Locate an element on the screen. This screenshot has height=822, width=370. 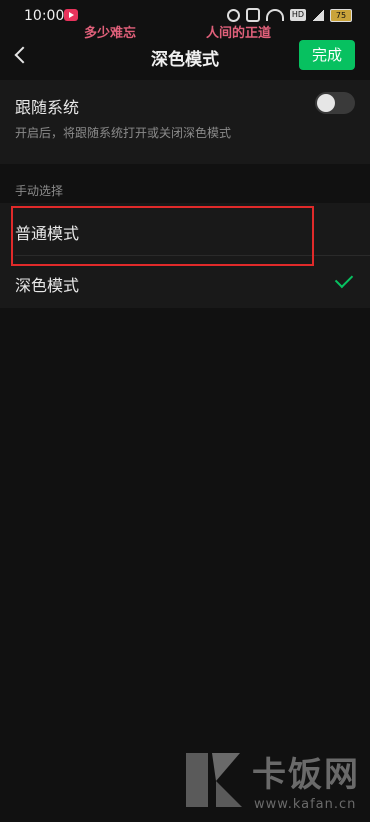
watermark-url: www.kafan.cn is located at coordinates (305, 804).